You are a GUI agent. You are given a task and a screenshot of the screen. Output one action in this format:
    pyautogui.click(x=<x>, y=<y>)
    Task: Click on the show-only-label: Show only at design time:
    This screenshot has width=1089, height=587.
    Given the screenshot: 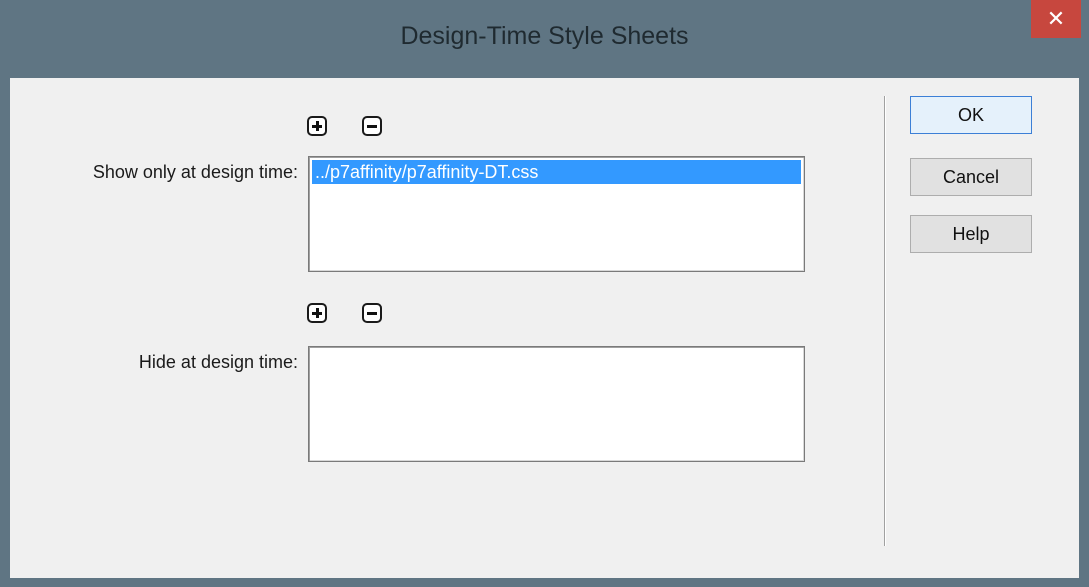 What is the action you would take?
    pyautogui.click(x=195, y=172)
    